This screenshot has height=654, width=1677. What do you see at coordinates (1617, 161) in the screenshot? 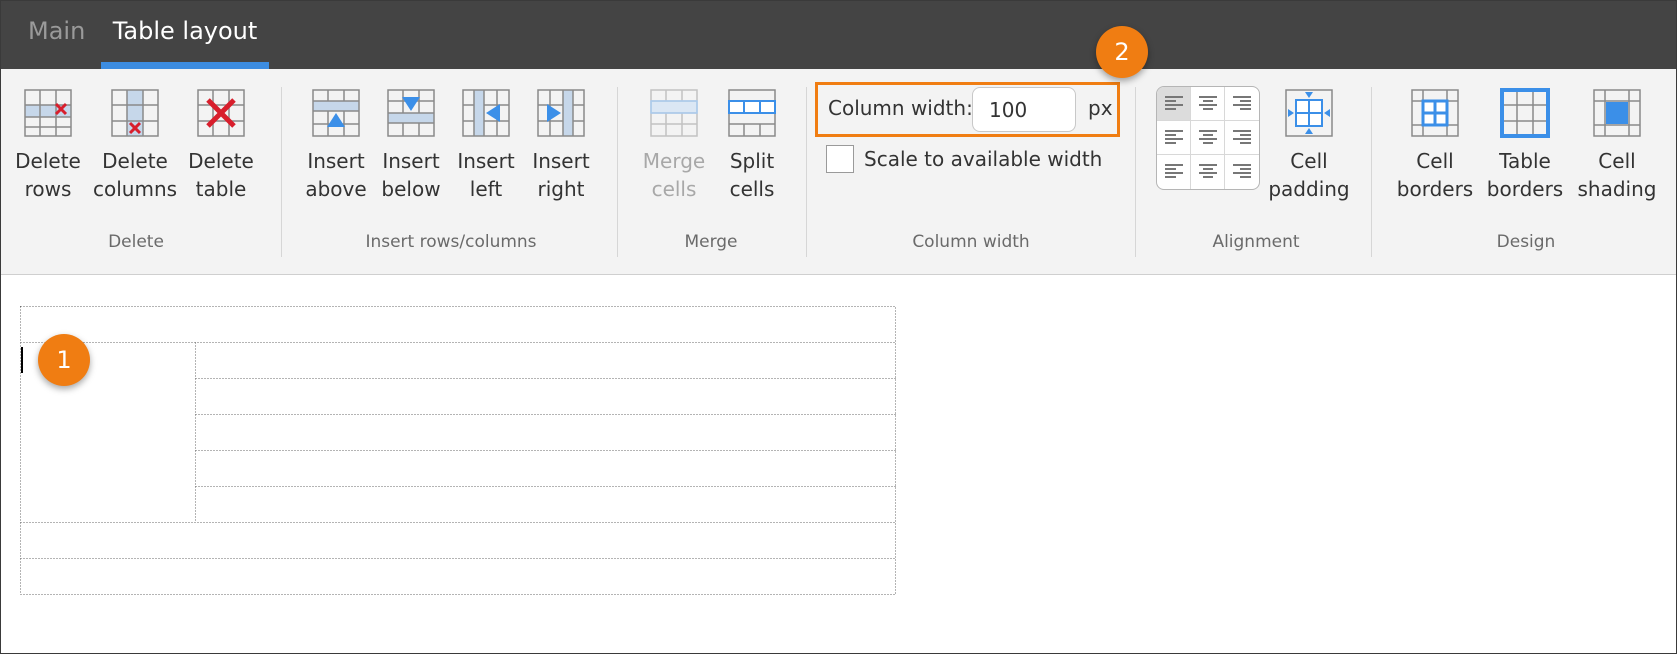
I see `cell-shading-label-1: Cell` at bounding box center [1617, 161].